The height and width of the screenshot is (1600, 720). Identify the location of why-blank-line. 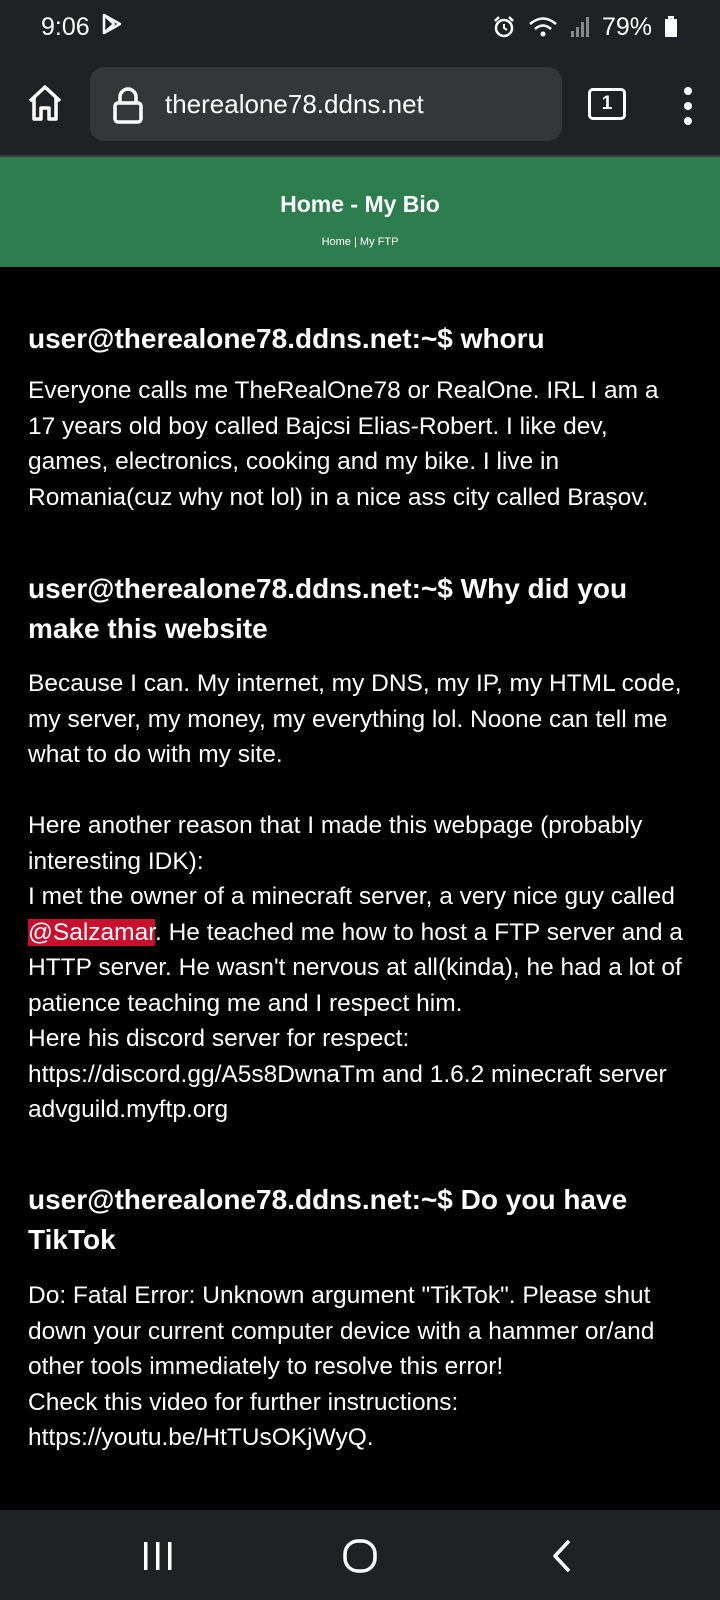
(360, 791).